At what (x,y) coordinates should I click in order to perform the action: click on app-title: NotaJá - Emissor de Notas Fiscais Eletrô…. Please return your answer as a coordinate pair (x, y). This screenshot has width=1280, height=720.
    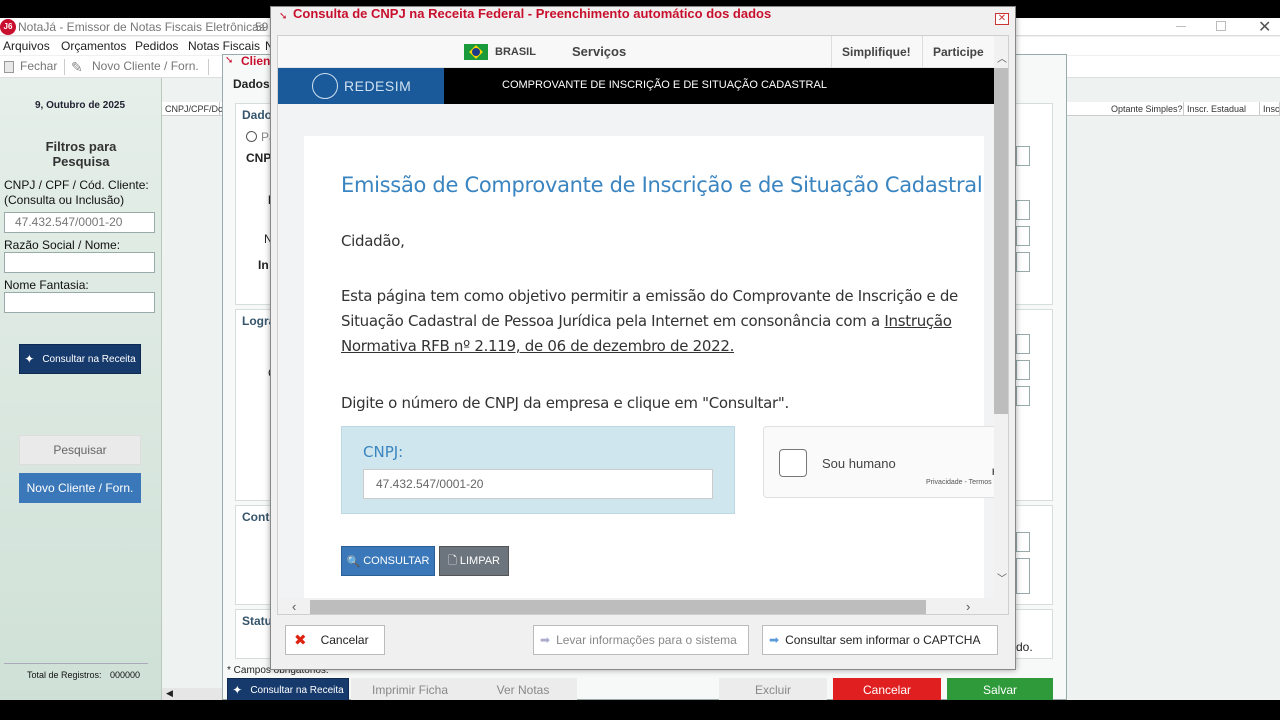
    Looking at the image, I should click on (141, 27).